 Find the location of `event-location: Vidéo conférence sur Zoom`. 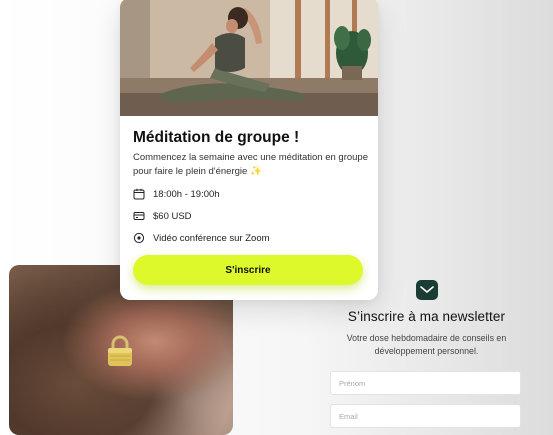

event-location: Vidéo conférence sur Zoom is located at coordinates (211, 238).